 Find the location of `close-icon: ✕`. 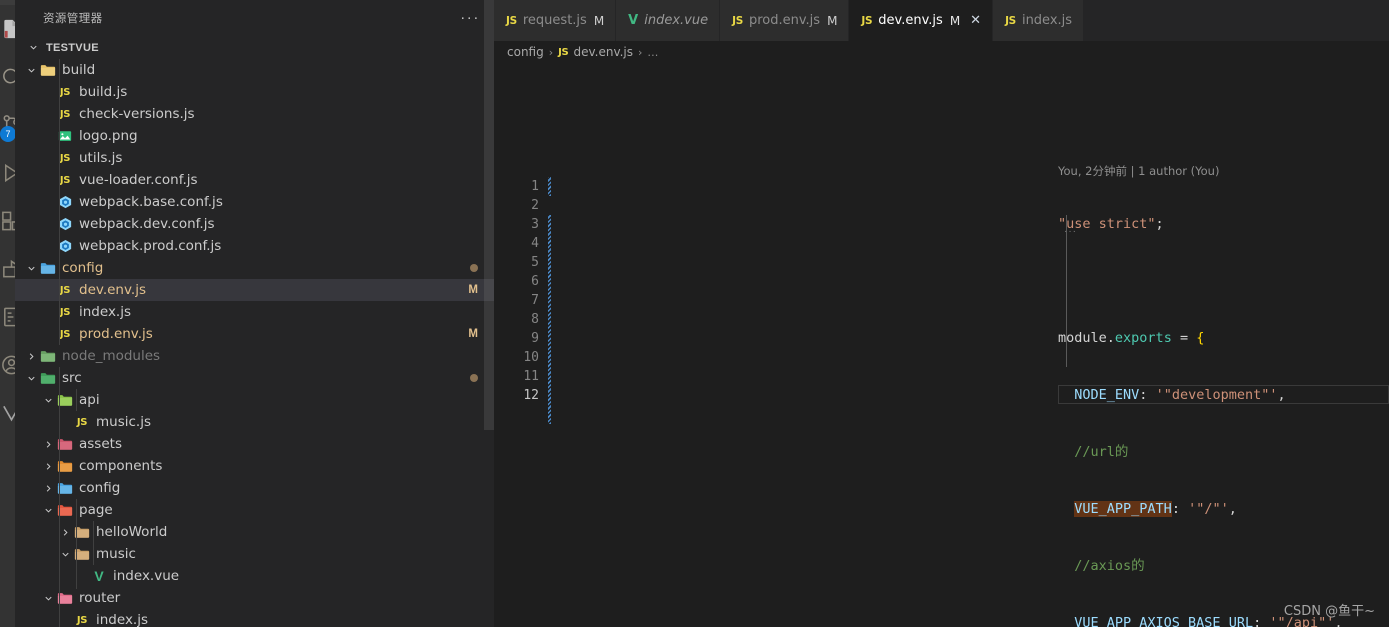

close-icon: ✕ is located at coordinates (975, 20).